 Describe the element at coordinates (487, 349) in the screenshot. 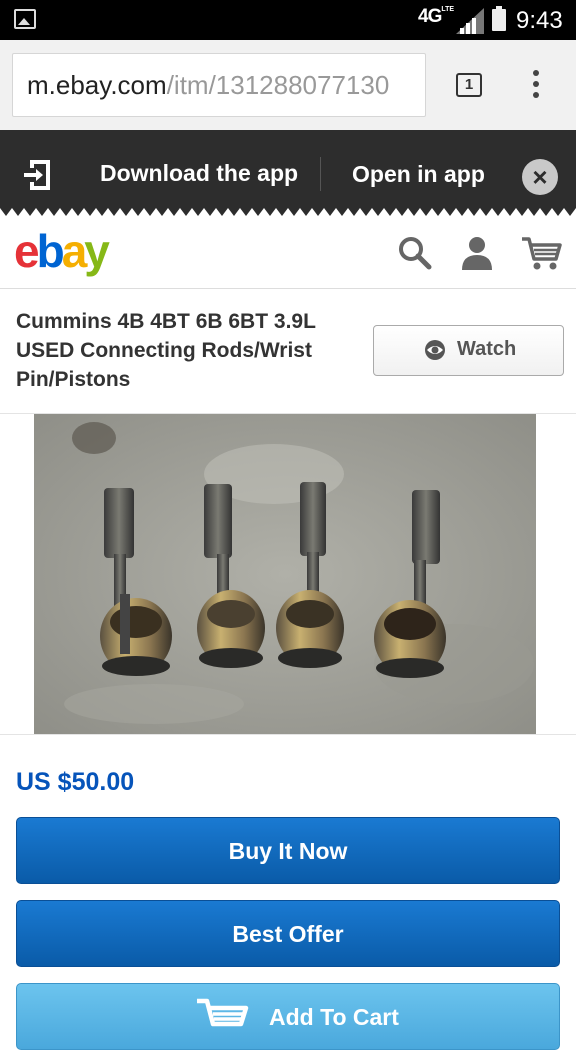

I see `watch-label: Watch` at that location.